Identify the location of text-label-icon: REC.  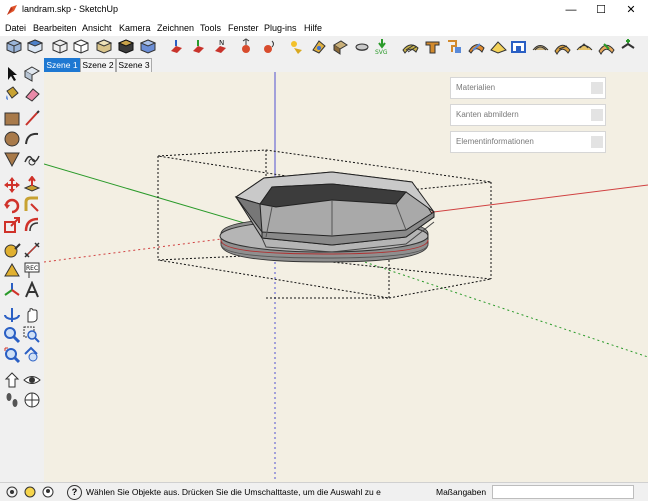
(32, 270).